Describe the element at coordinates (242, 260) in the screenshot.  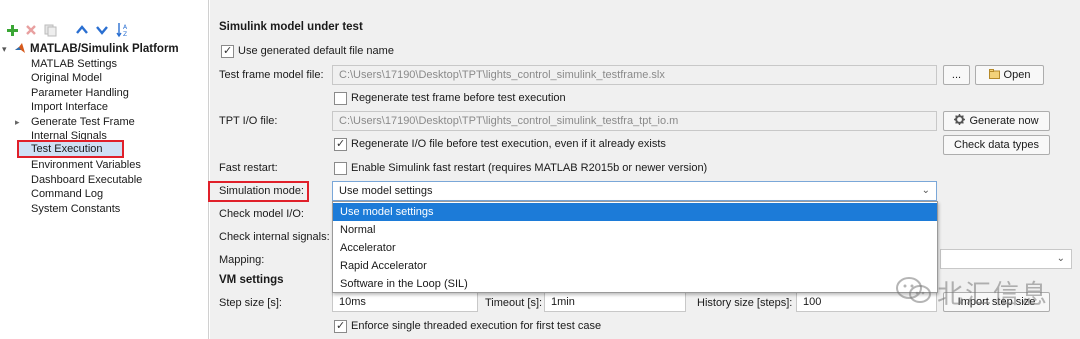
I see `mapping-label: Mapping:` at that location.